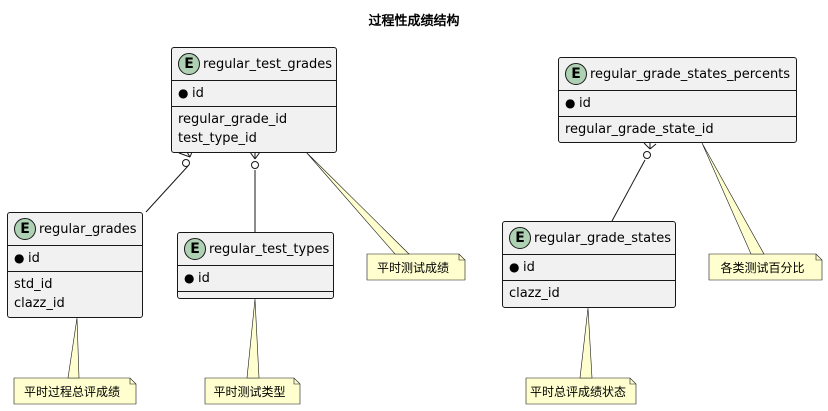 The image size is (828, 411). I want to click on note-text: 平时总评成绩状态, so click(577, 391).